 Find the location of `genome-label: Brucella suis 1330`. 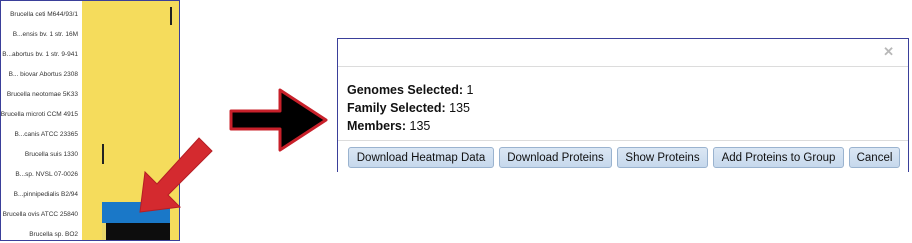

genome-label: Brucella suis 1330 is located at coordinates (51, 155).